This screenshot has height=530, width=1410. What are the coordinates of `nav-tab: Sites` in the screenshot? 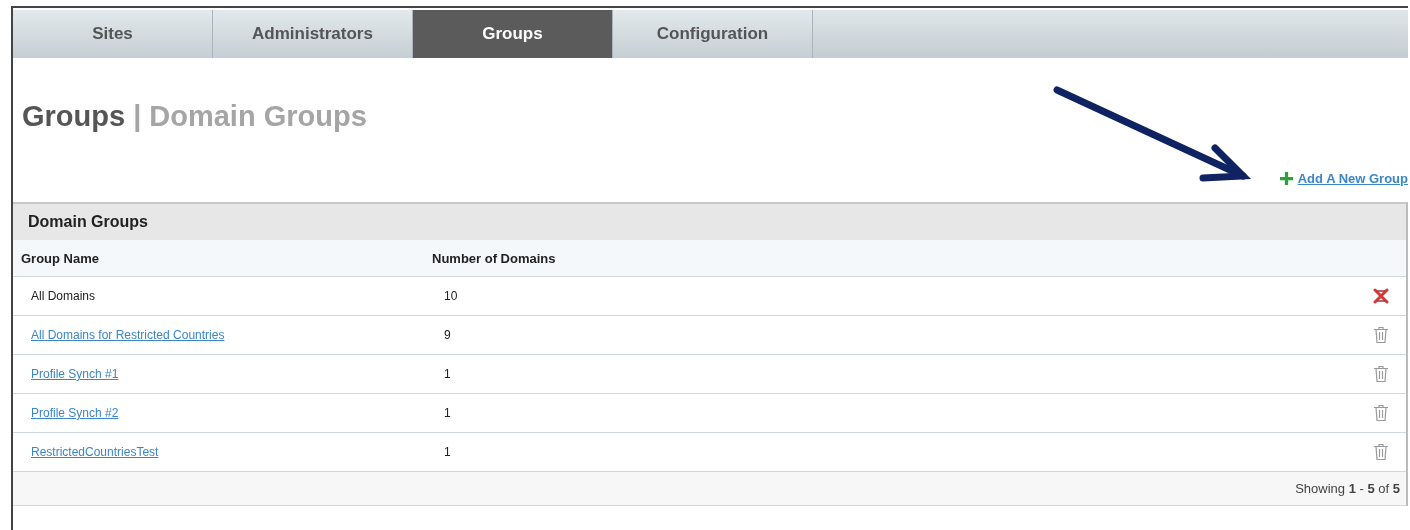 It's located at (113, 34).